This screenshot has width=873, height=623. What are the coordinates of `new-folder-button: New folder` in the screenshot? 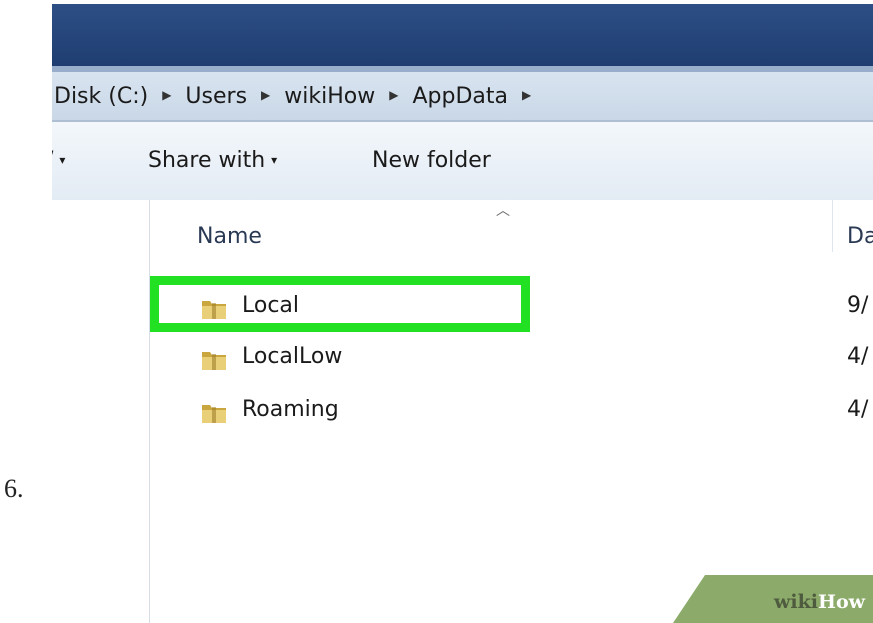 It's located at (431, 160).